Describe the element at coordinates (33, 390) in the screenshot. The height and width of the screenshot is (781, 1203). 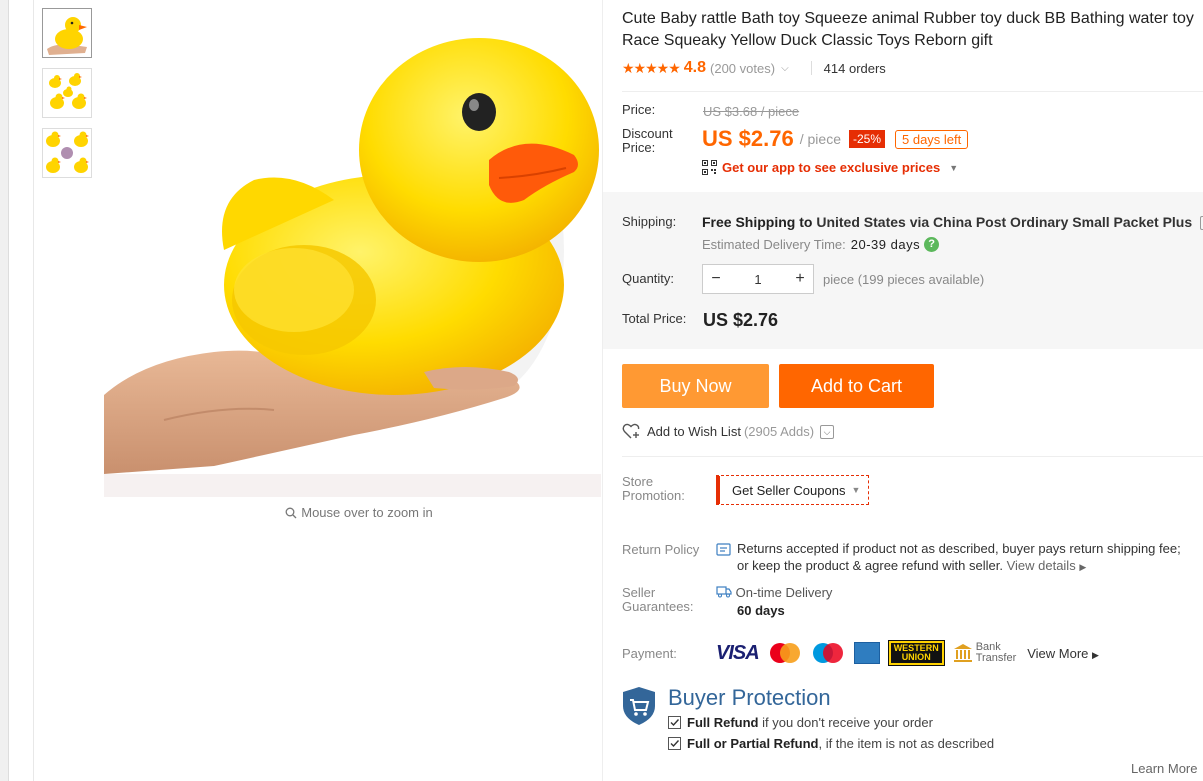
I see `gutter-divider` at that location.